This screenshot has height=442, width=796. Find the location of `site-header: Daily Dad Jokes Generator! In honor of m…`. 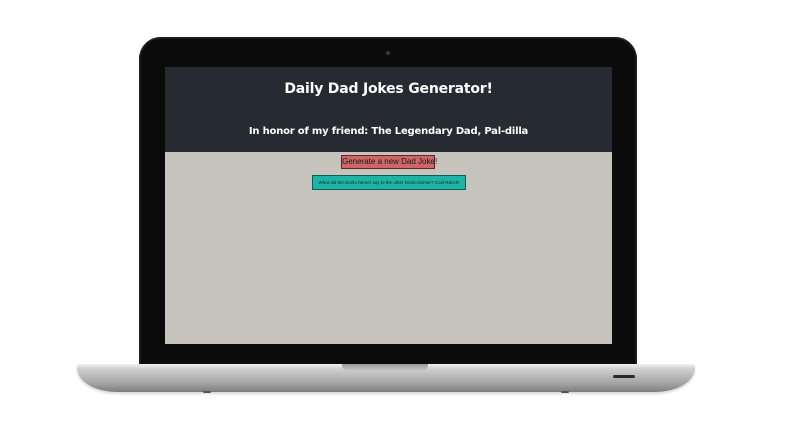

site-header: Daily Dad Jokes Generator! In honor of m… is located at coordinates (388, 109).